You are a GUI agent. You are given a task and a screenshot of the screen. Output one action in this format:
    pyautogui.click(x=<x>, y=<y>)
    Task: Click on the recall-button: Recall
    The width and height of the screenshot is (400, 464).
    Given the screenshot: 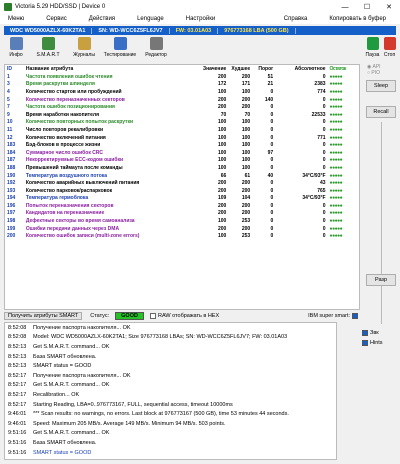 What is the action you would take?
    pyautogui.click(x=381, y=112)
    